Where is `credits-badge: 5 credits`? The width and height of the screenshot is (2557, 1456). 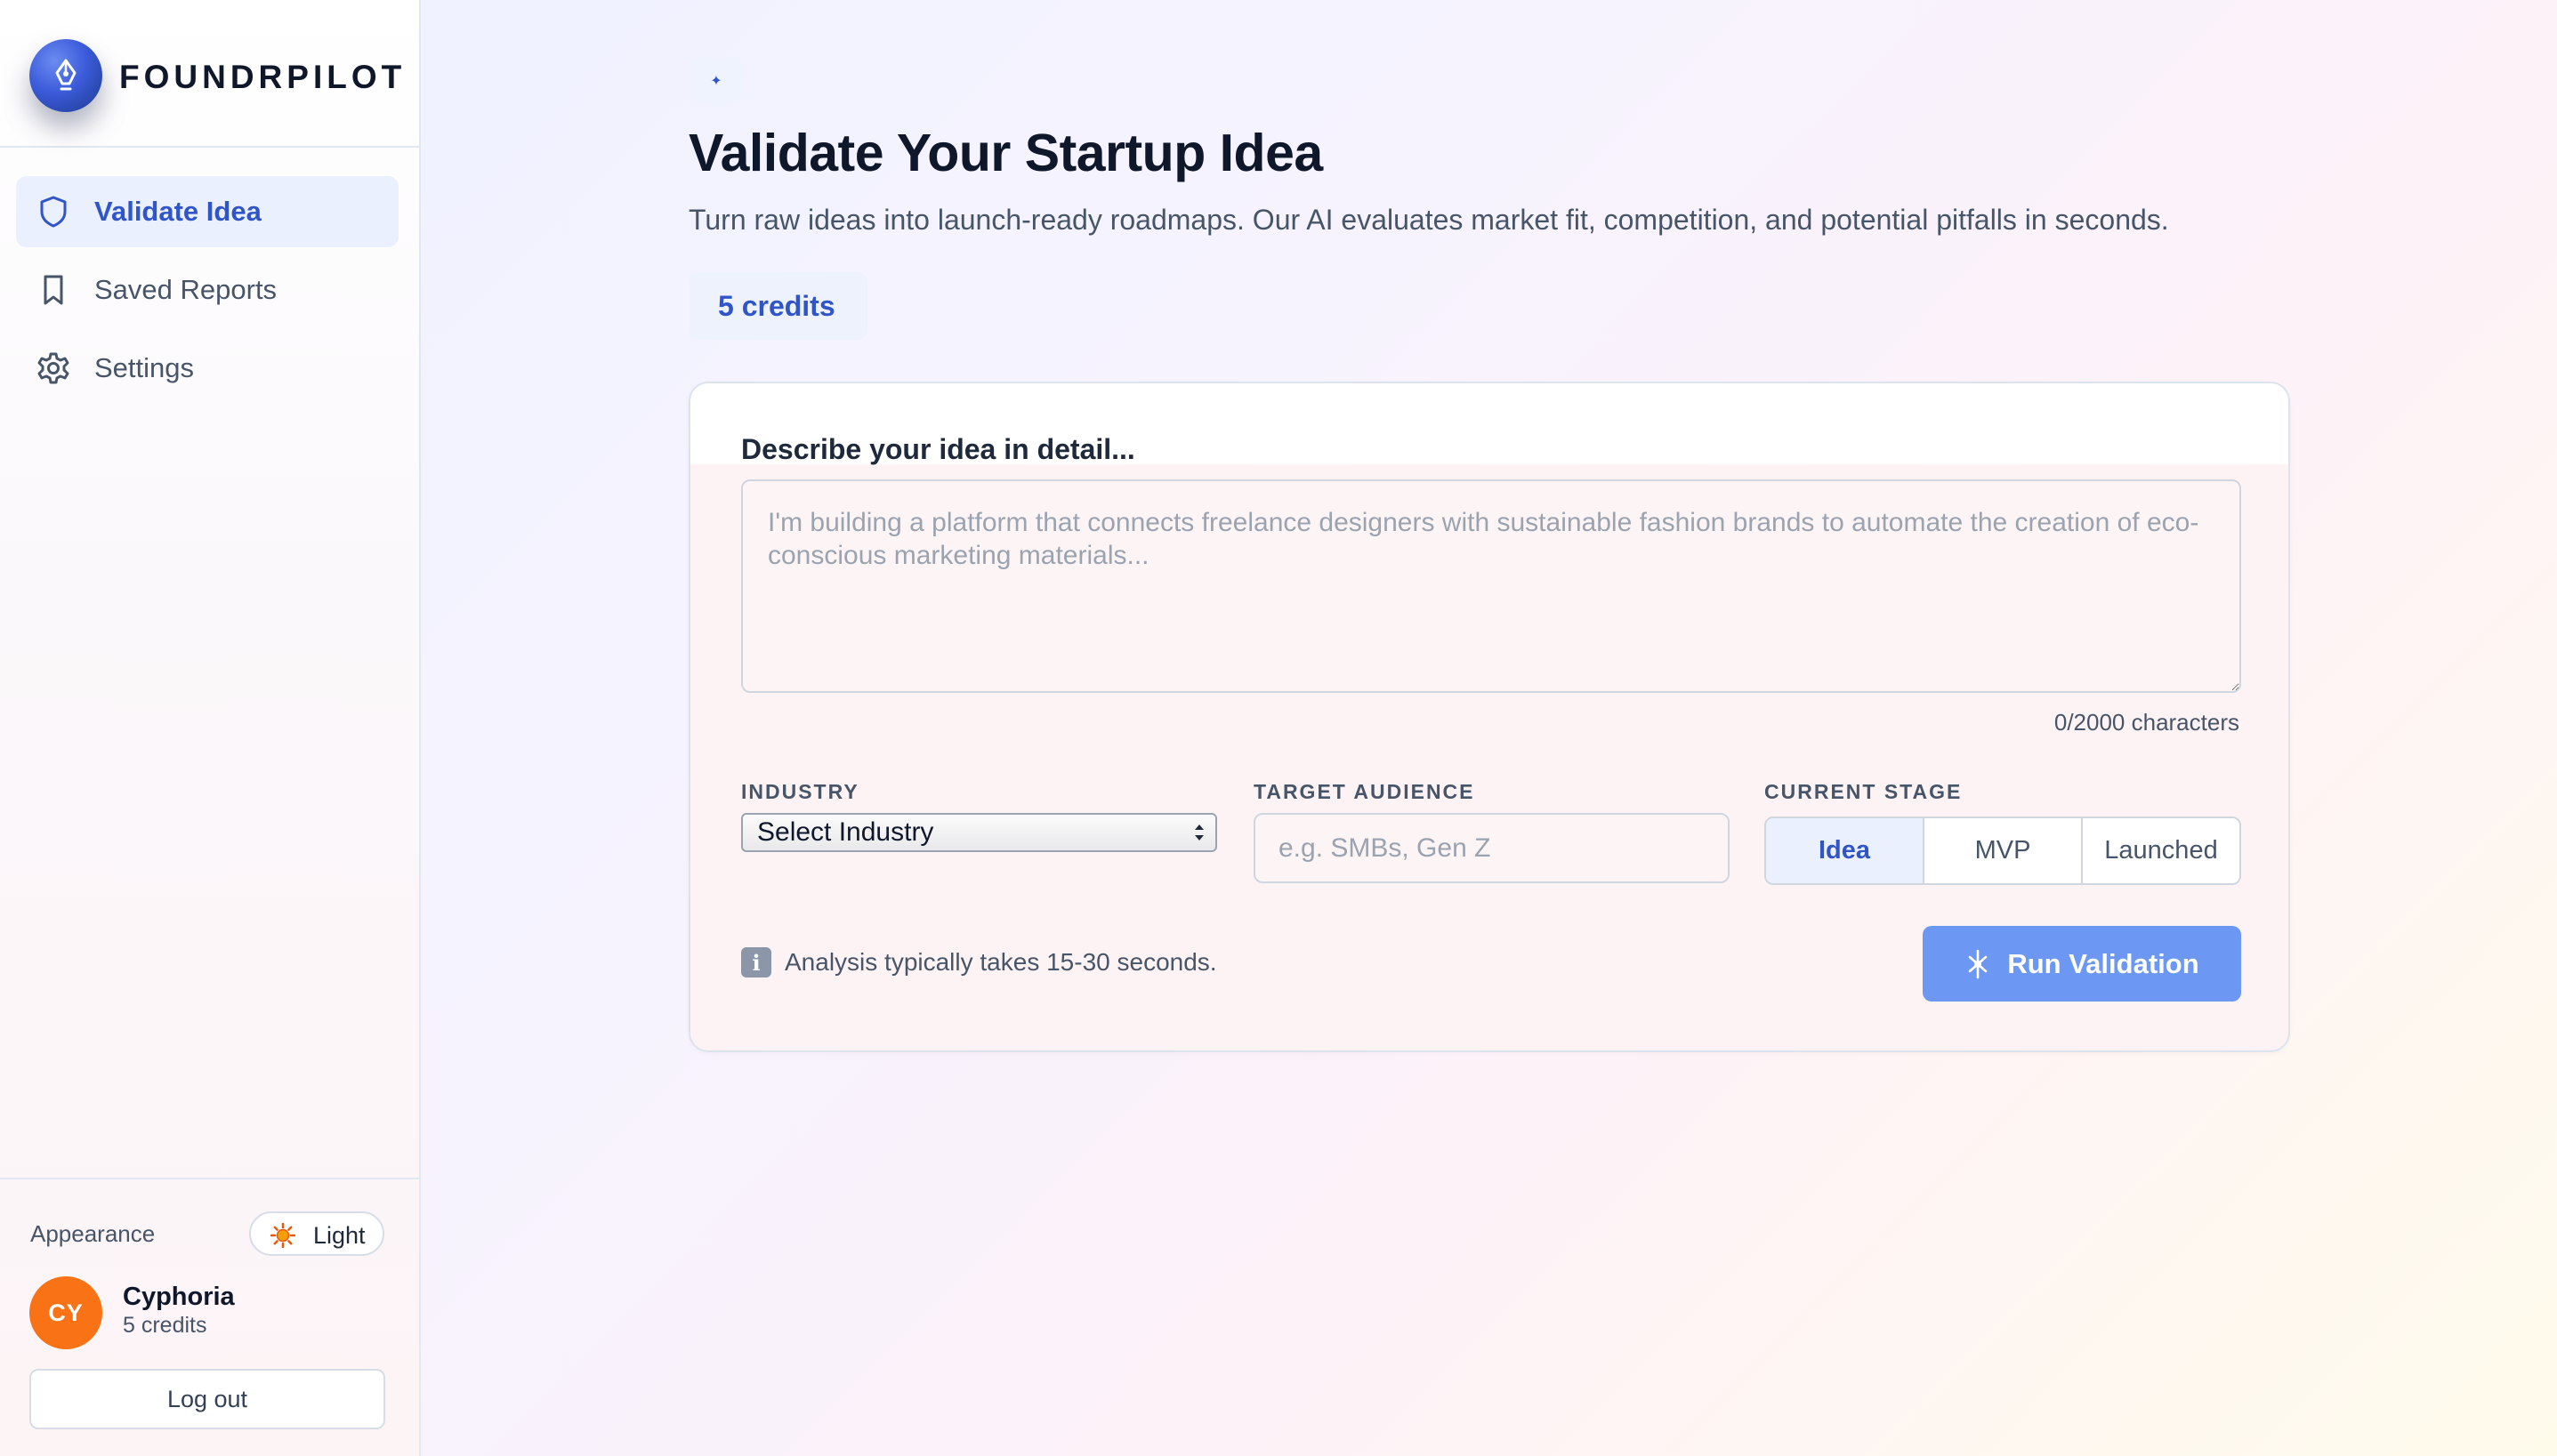 credits-badge: 5 credits is located at coordinates (779, 306).